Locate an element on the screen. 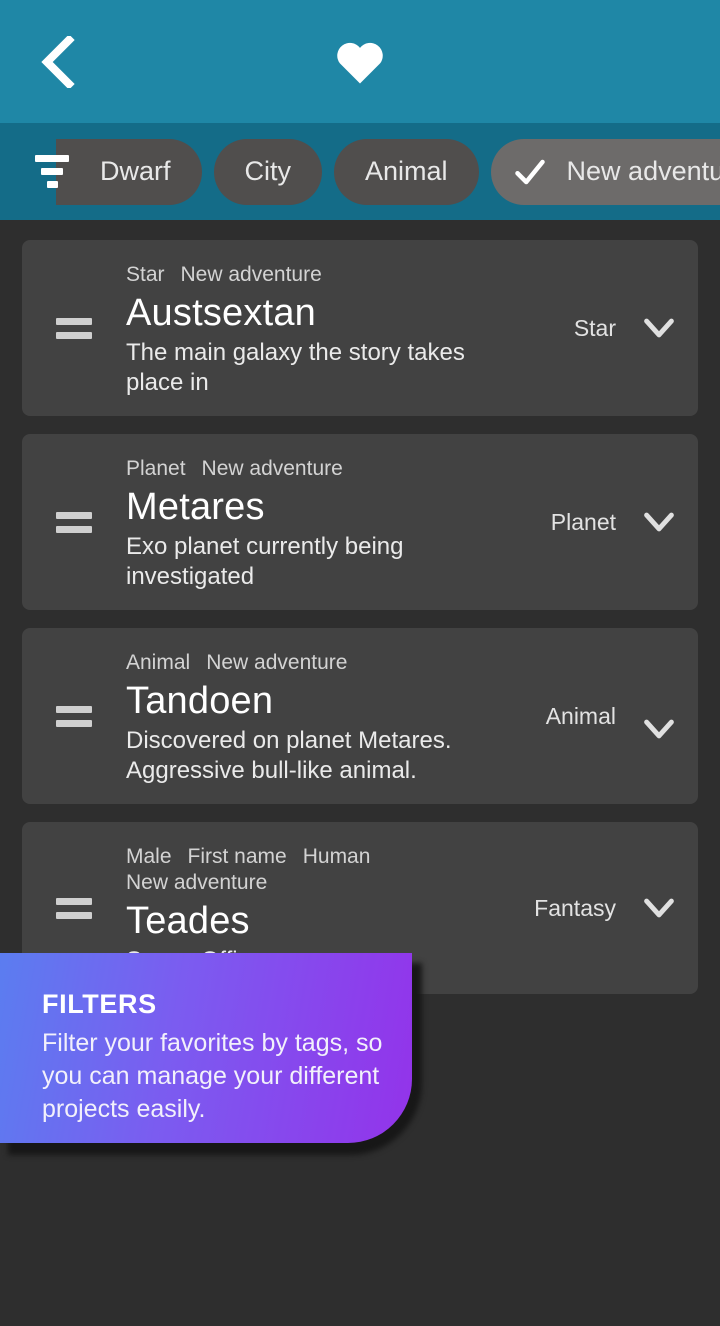 This screenshot has width=720, height=1326. app-bar is located at coordinates (360, 61).